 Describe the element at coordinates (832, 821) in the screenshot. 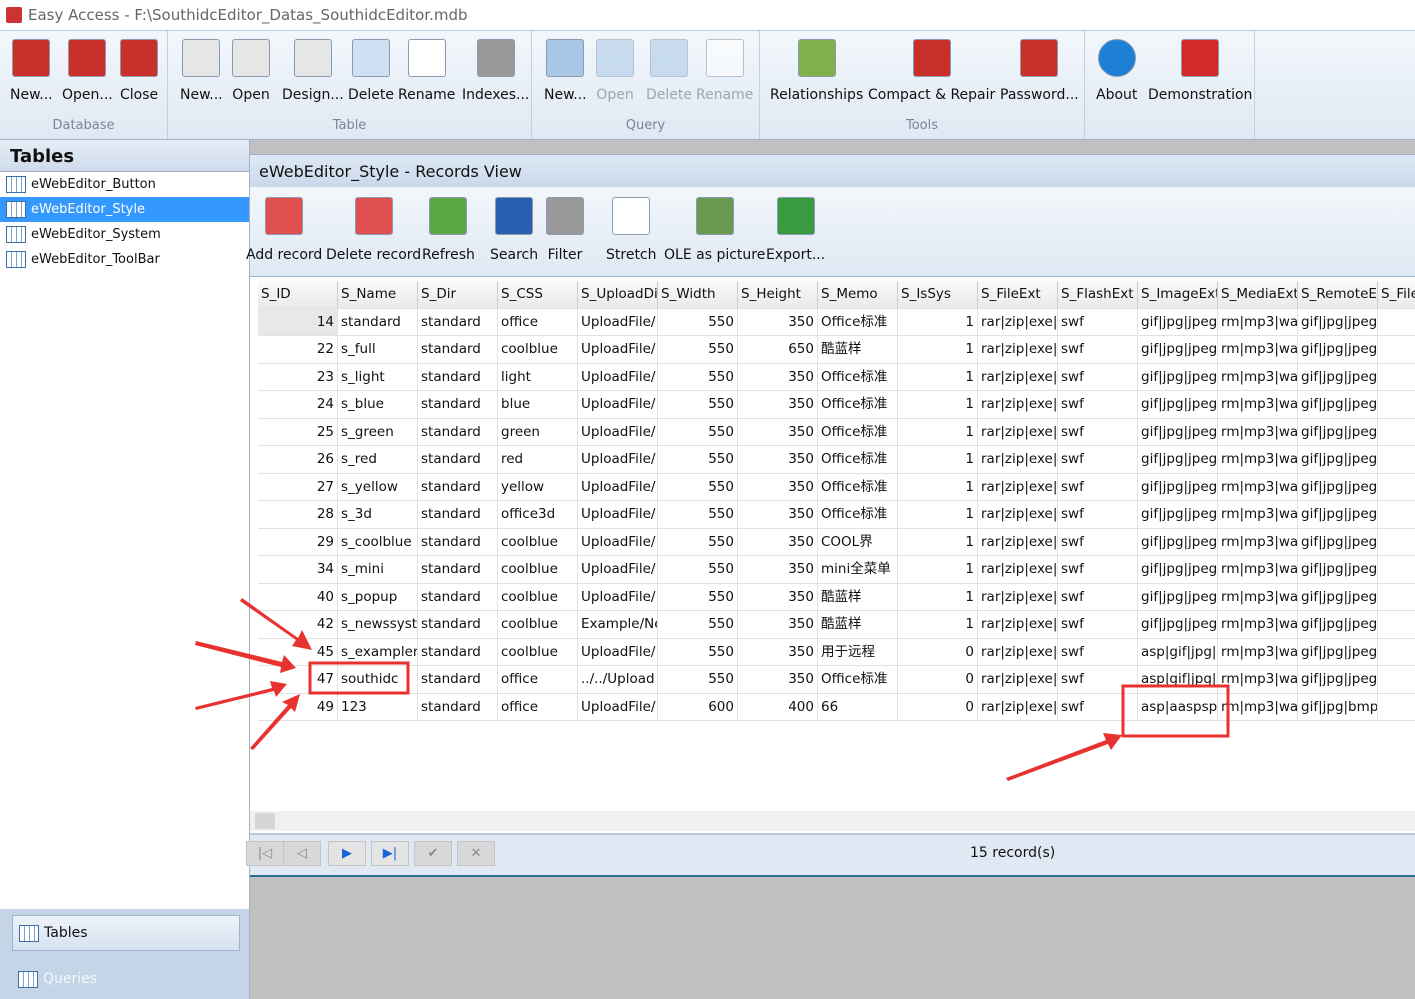

I see `horizontal-scrollbar` at that location.